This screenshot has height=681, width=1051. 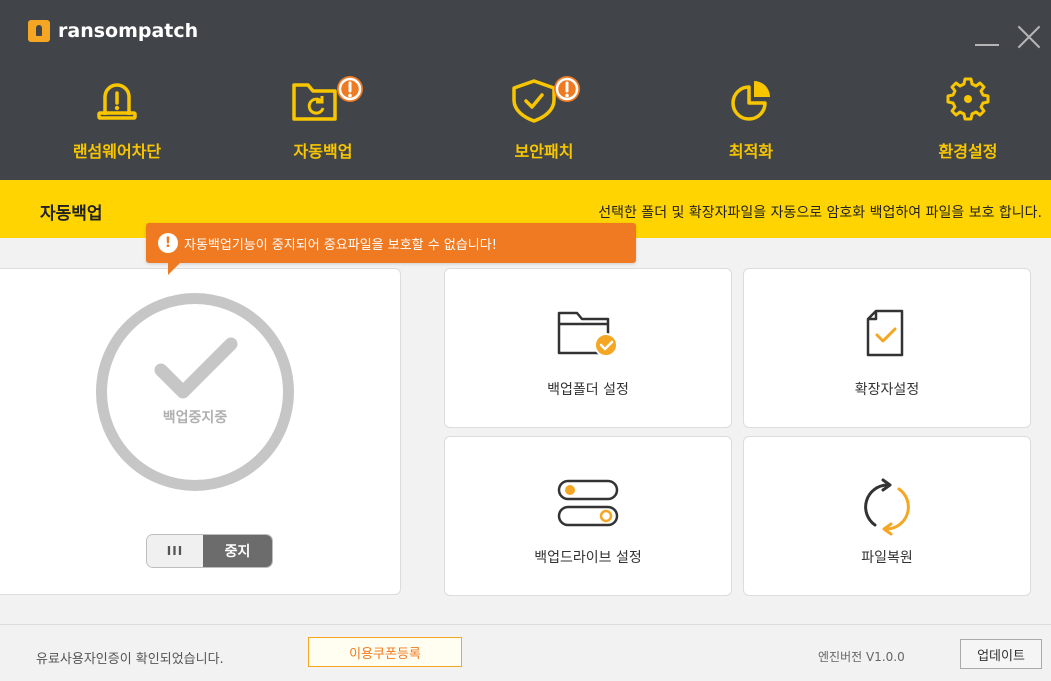 What do you see at coordinates (587, 334) in the screenshot?
I see `folder-check-icon` at bounding box center [587, 334].